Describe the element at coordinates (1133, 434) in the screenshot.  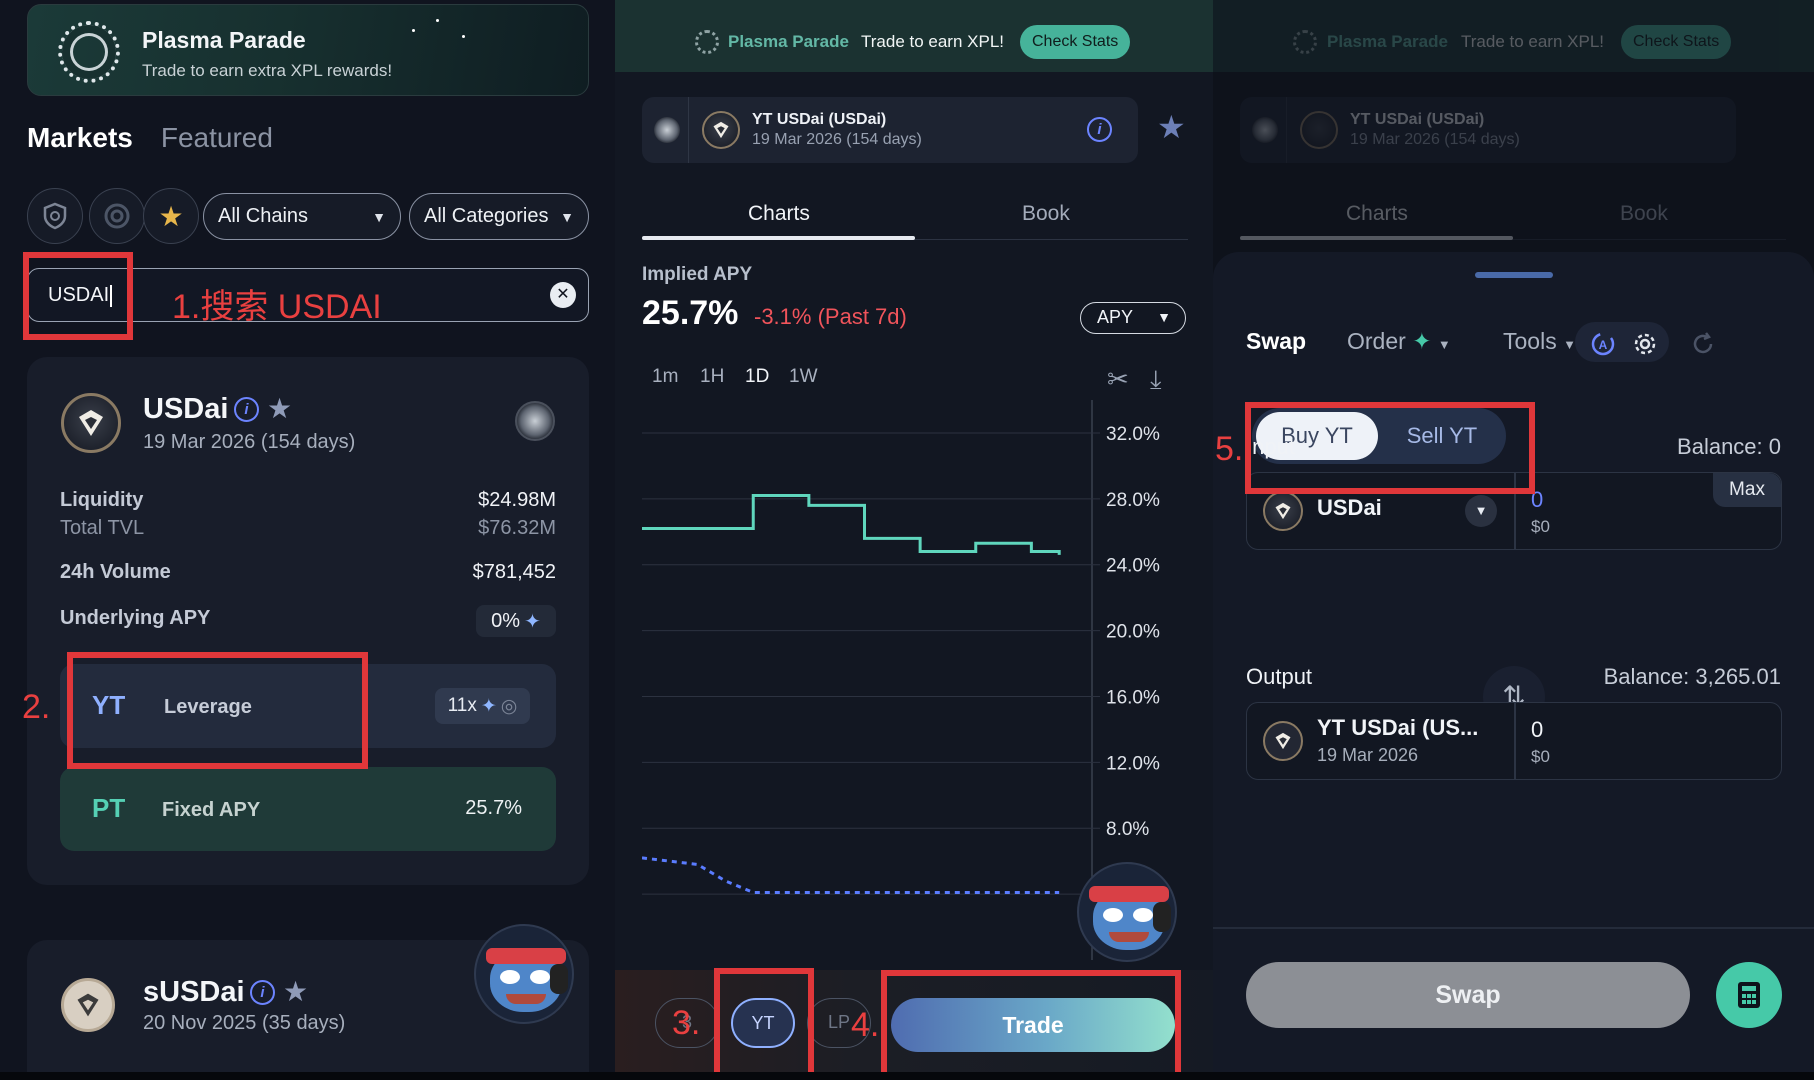
I see `y-tick-label: 32.0%` at that location.